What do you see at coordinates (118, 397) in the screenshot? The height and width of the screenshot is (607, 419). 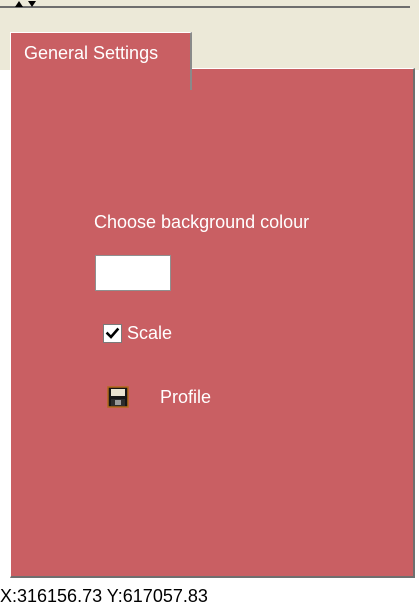 I see `floppy-disk-icon` at bounding box center [118, 397].